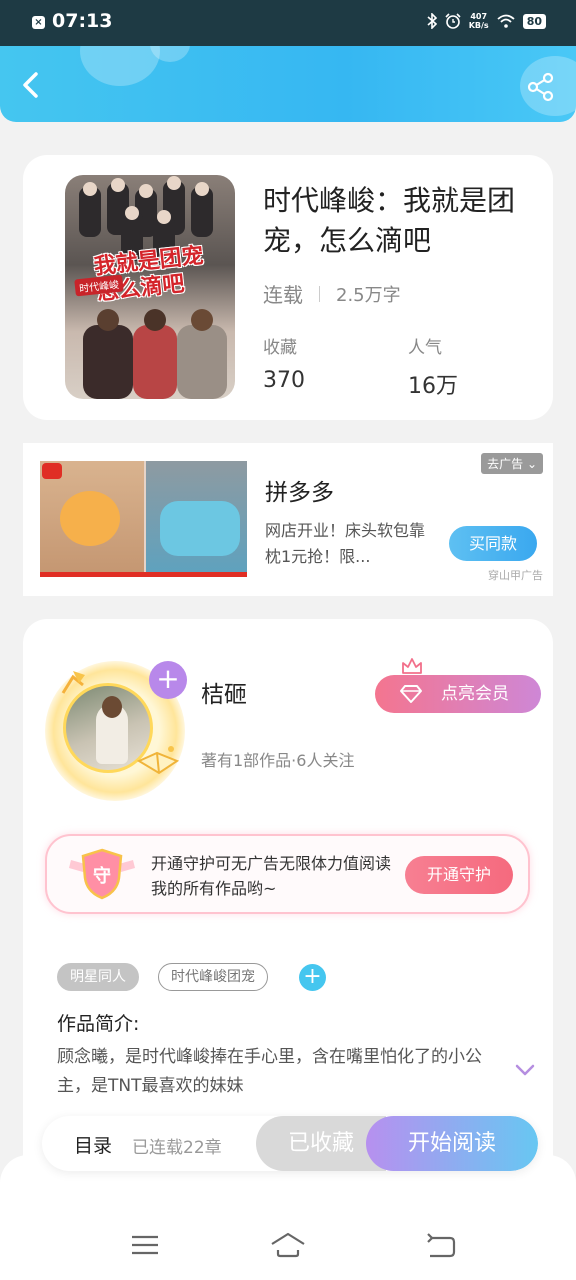  I want to click on chevron-down-icon, so click(525, 1070).